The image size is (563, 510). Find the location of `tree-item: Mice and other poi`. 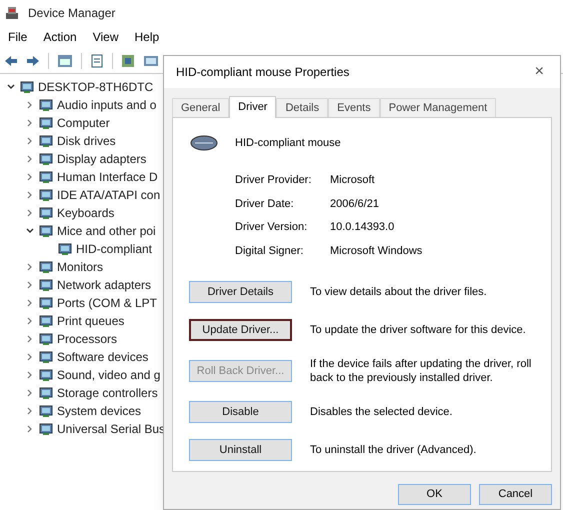

tree-item: Mice and other poi is located at coordinates (106, 231).